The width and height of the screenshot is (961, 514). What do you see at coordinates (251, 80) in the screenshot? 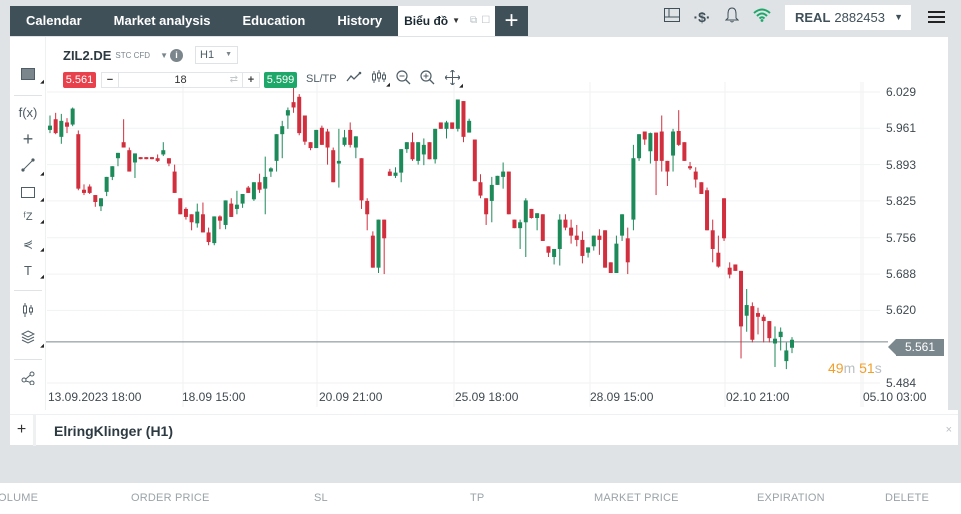
I see `increase-button: +` at bounding box center [251, 80].